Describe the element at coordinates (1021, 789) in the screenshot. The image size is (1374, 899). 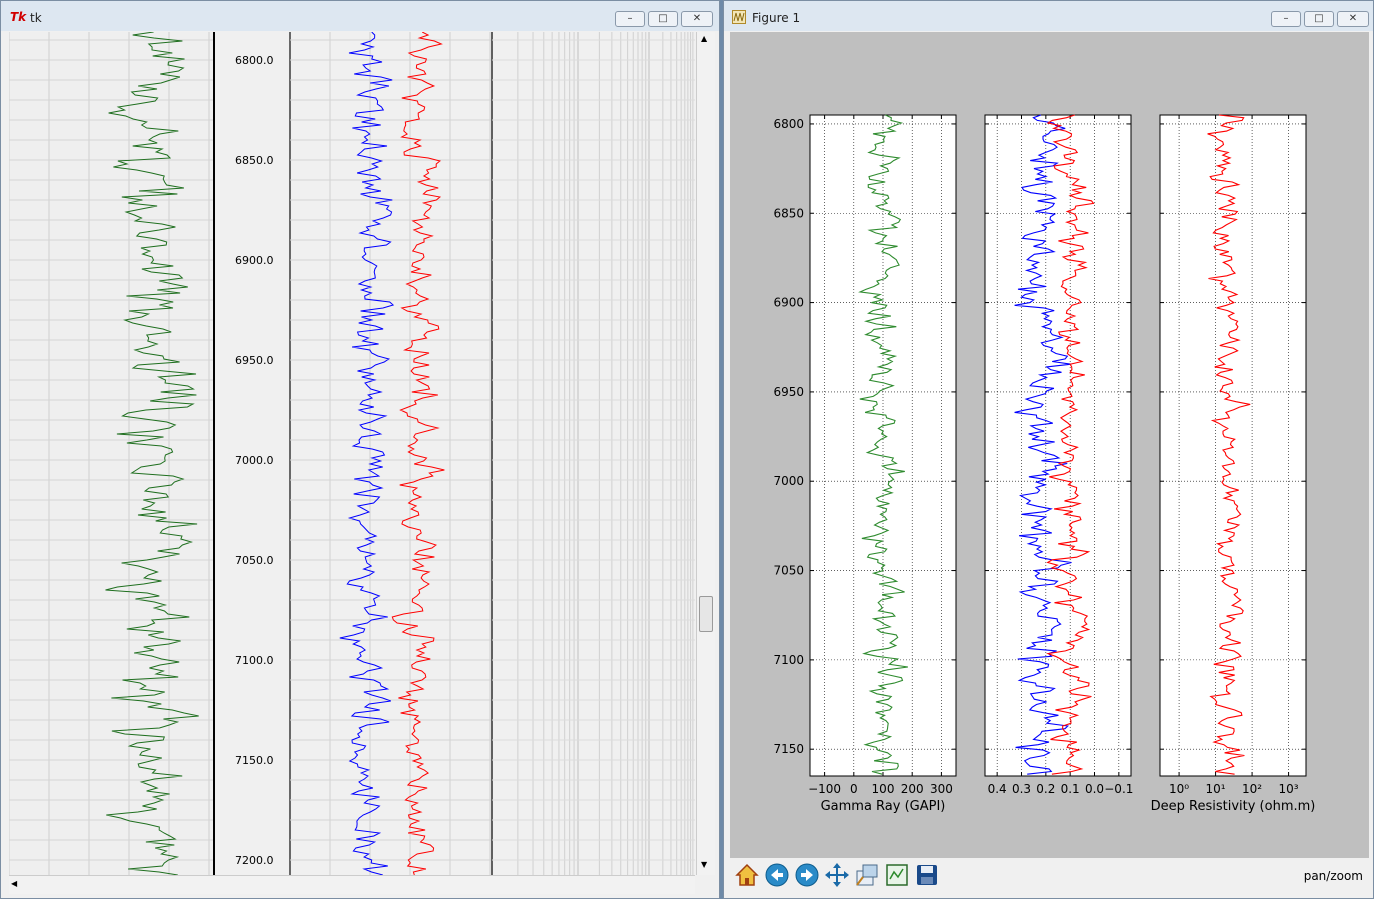
I see `x-tick-label: 0.3` at that location.